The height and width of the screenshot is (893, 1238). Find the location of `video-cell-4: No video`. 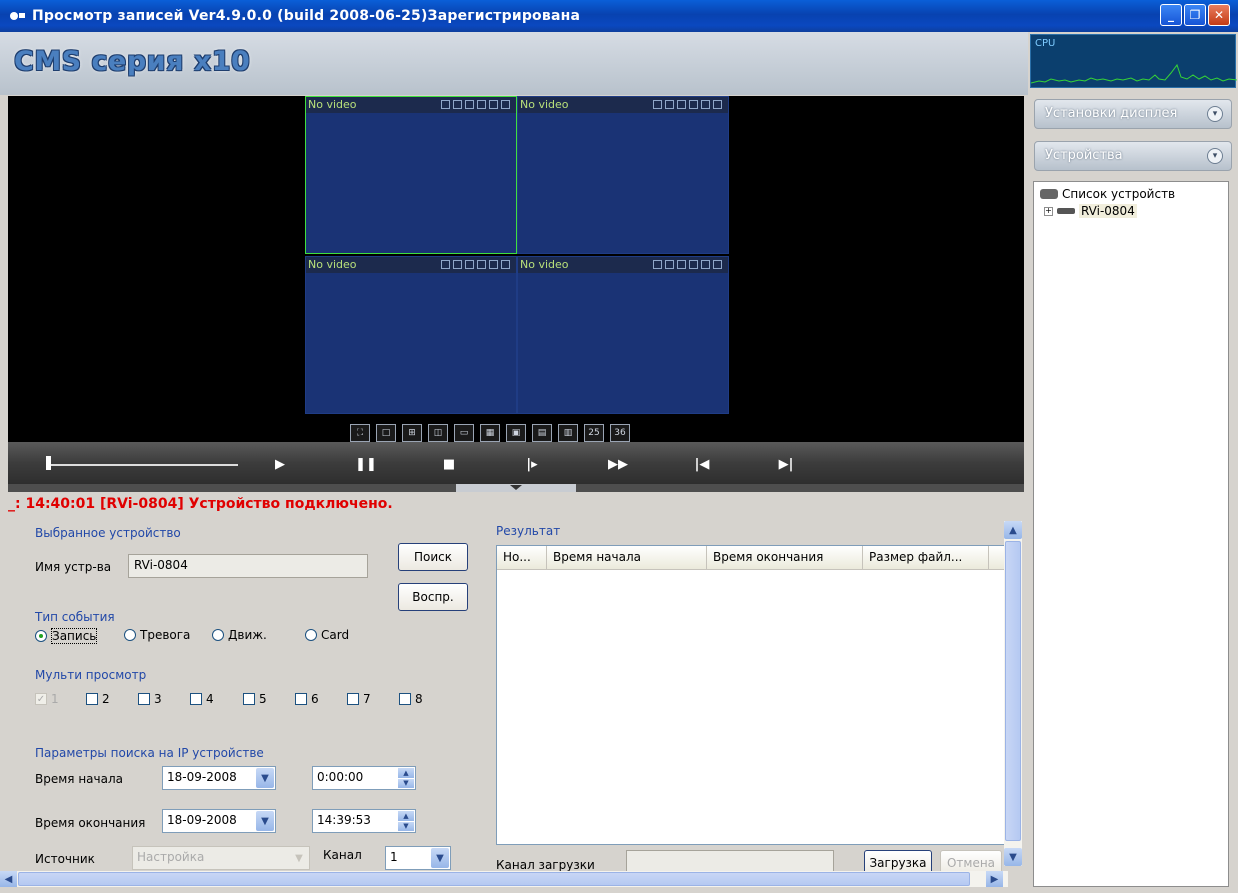

video-cell-4: No video is located at coordinates (623, 335).